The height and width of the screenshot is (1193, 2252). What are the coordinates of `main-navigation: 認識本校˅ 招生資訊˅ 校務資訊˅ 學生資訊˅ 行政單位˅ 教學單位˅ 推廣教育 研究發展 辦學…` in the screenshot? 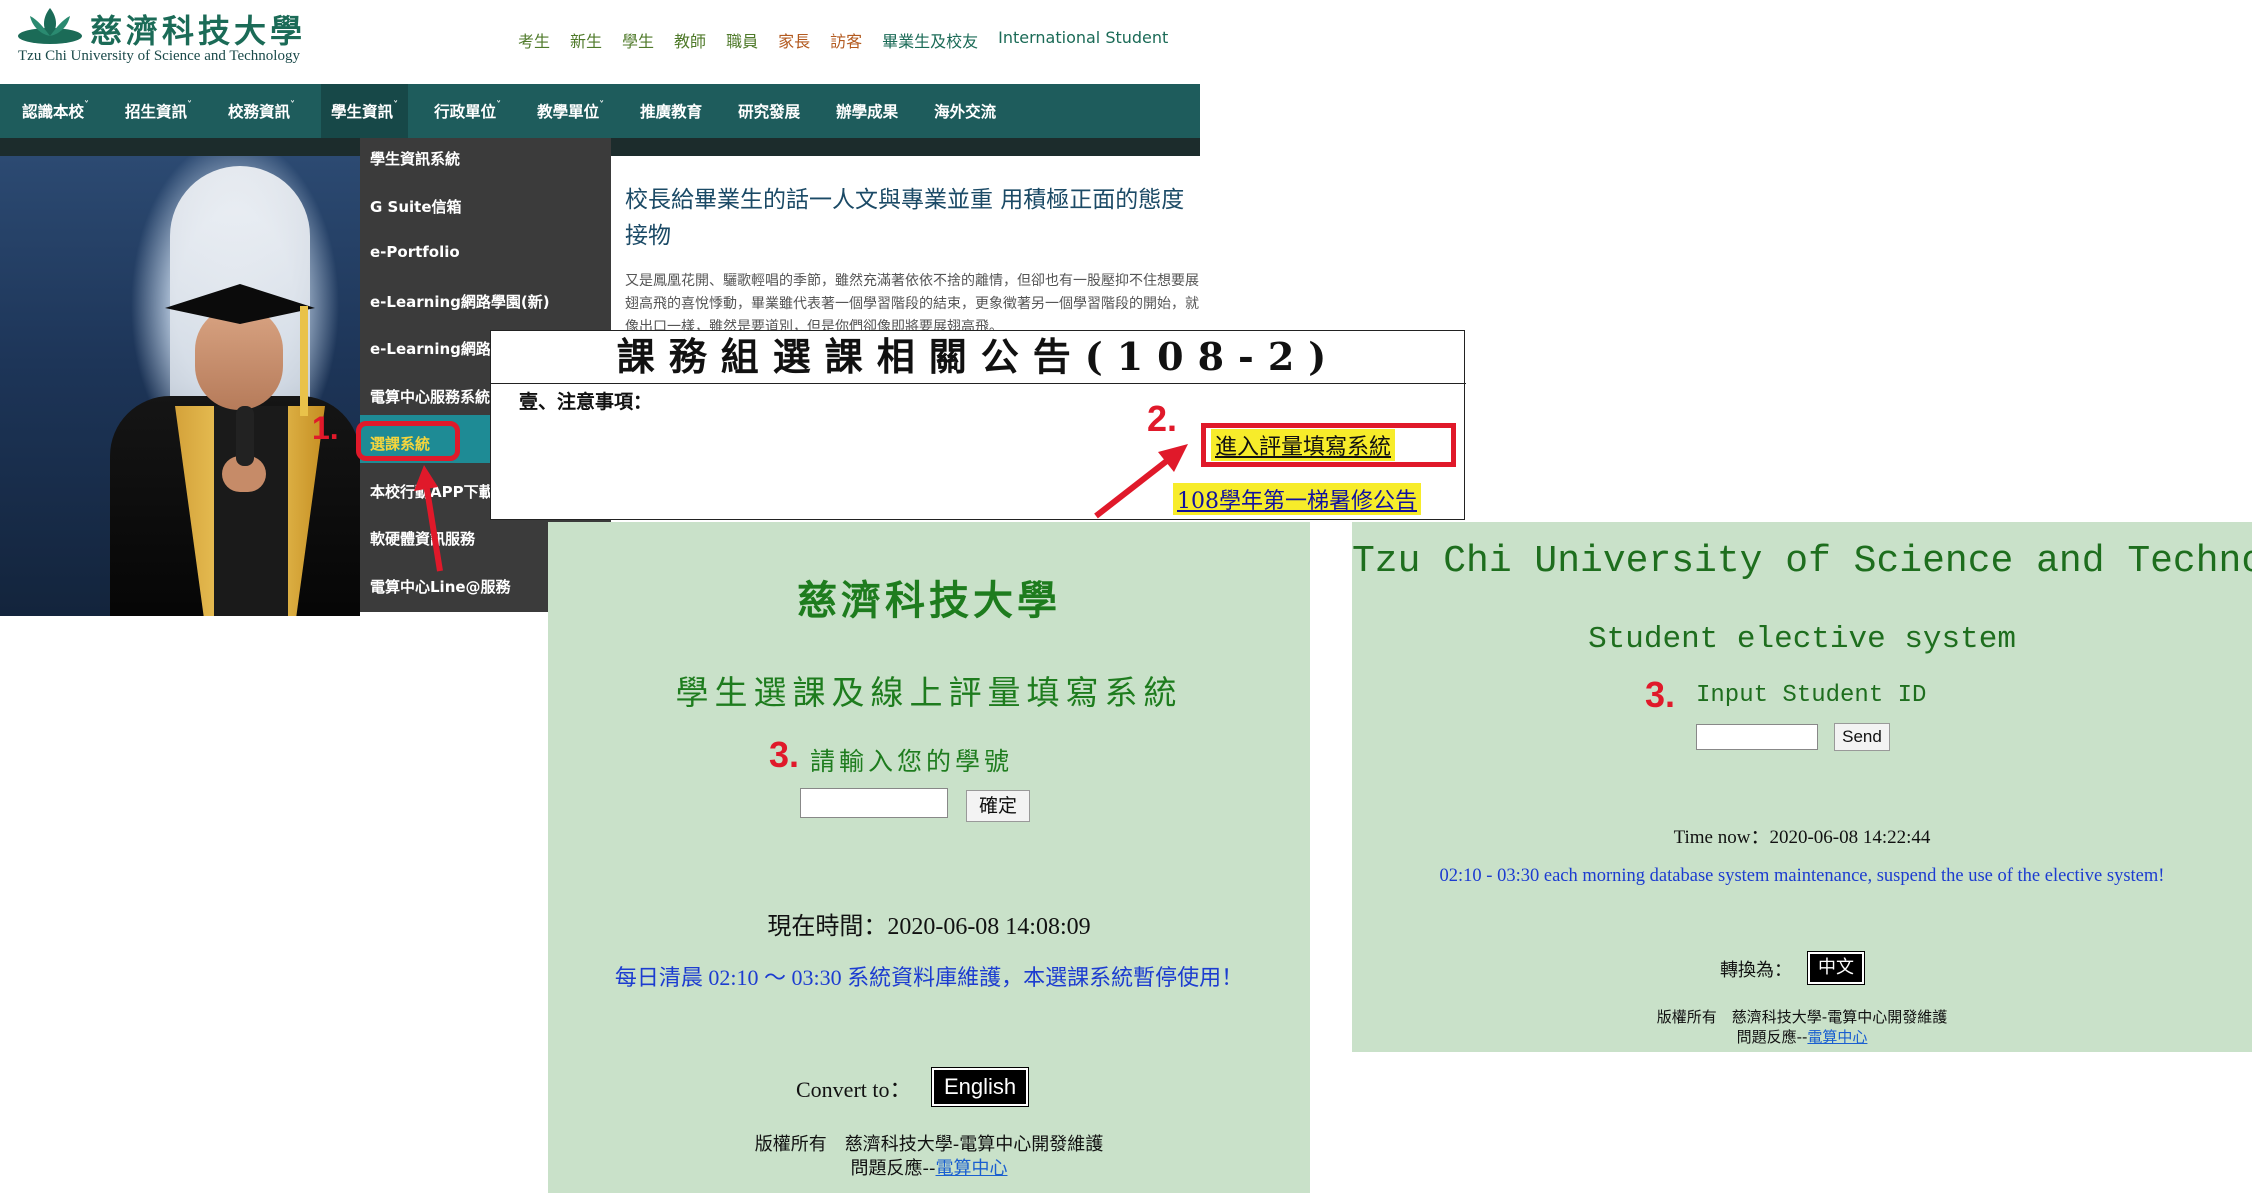 It's located at (600, 111).